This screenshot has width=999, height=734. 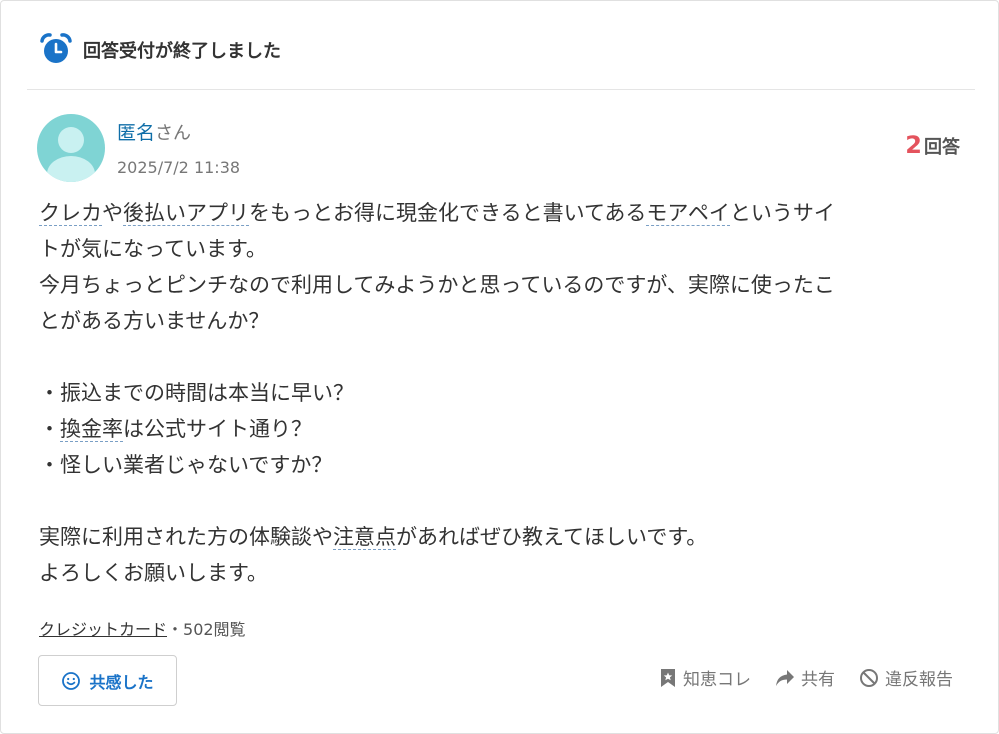 I want to click on user-name-text: 匿名, so click(x=136, y=133).